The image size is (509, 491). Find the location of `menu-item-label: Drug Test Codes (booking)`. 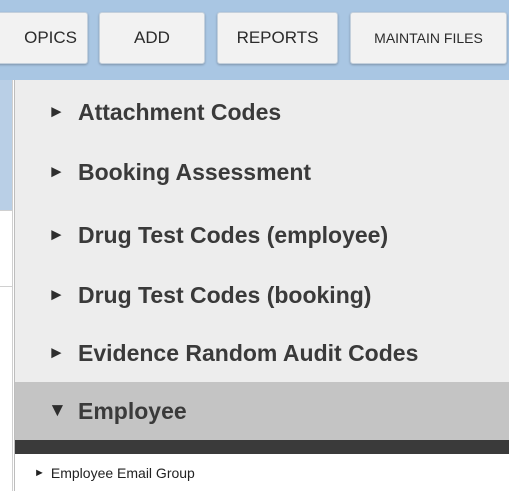

menu-item-label: Drug Test Codes (booking) is located at coordinates (225, 294).